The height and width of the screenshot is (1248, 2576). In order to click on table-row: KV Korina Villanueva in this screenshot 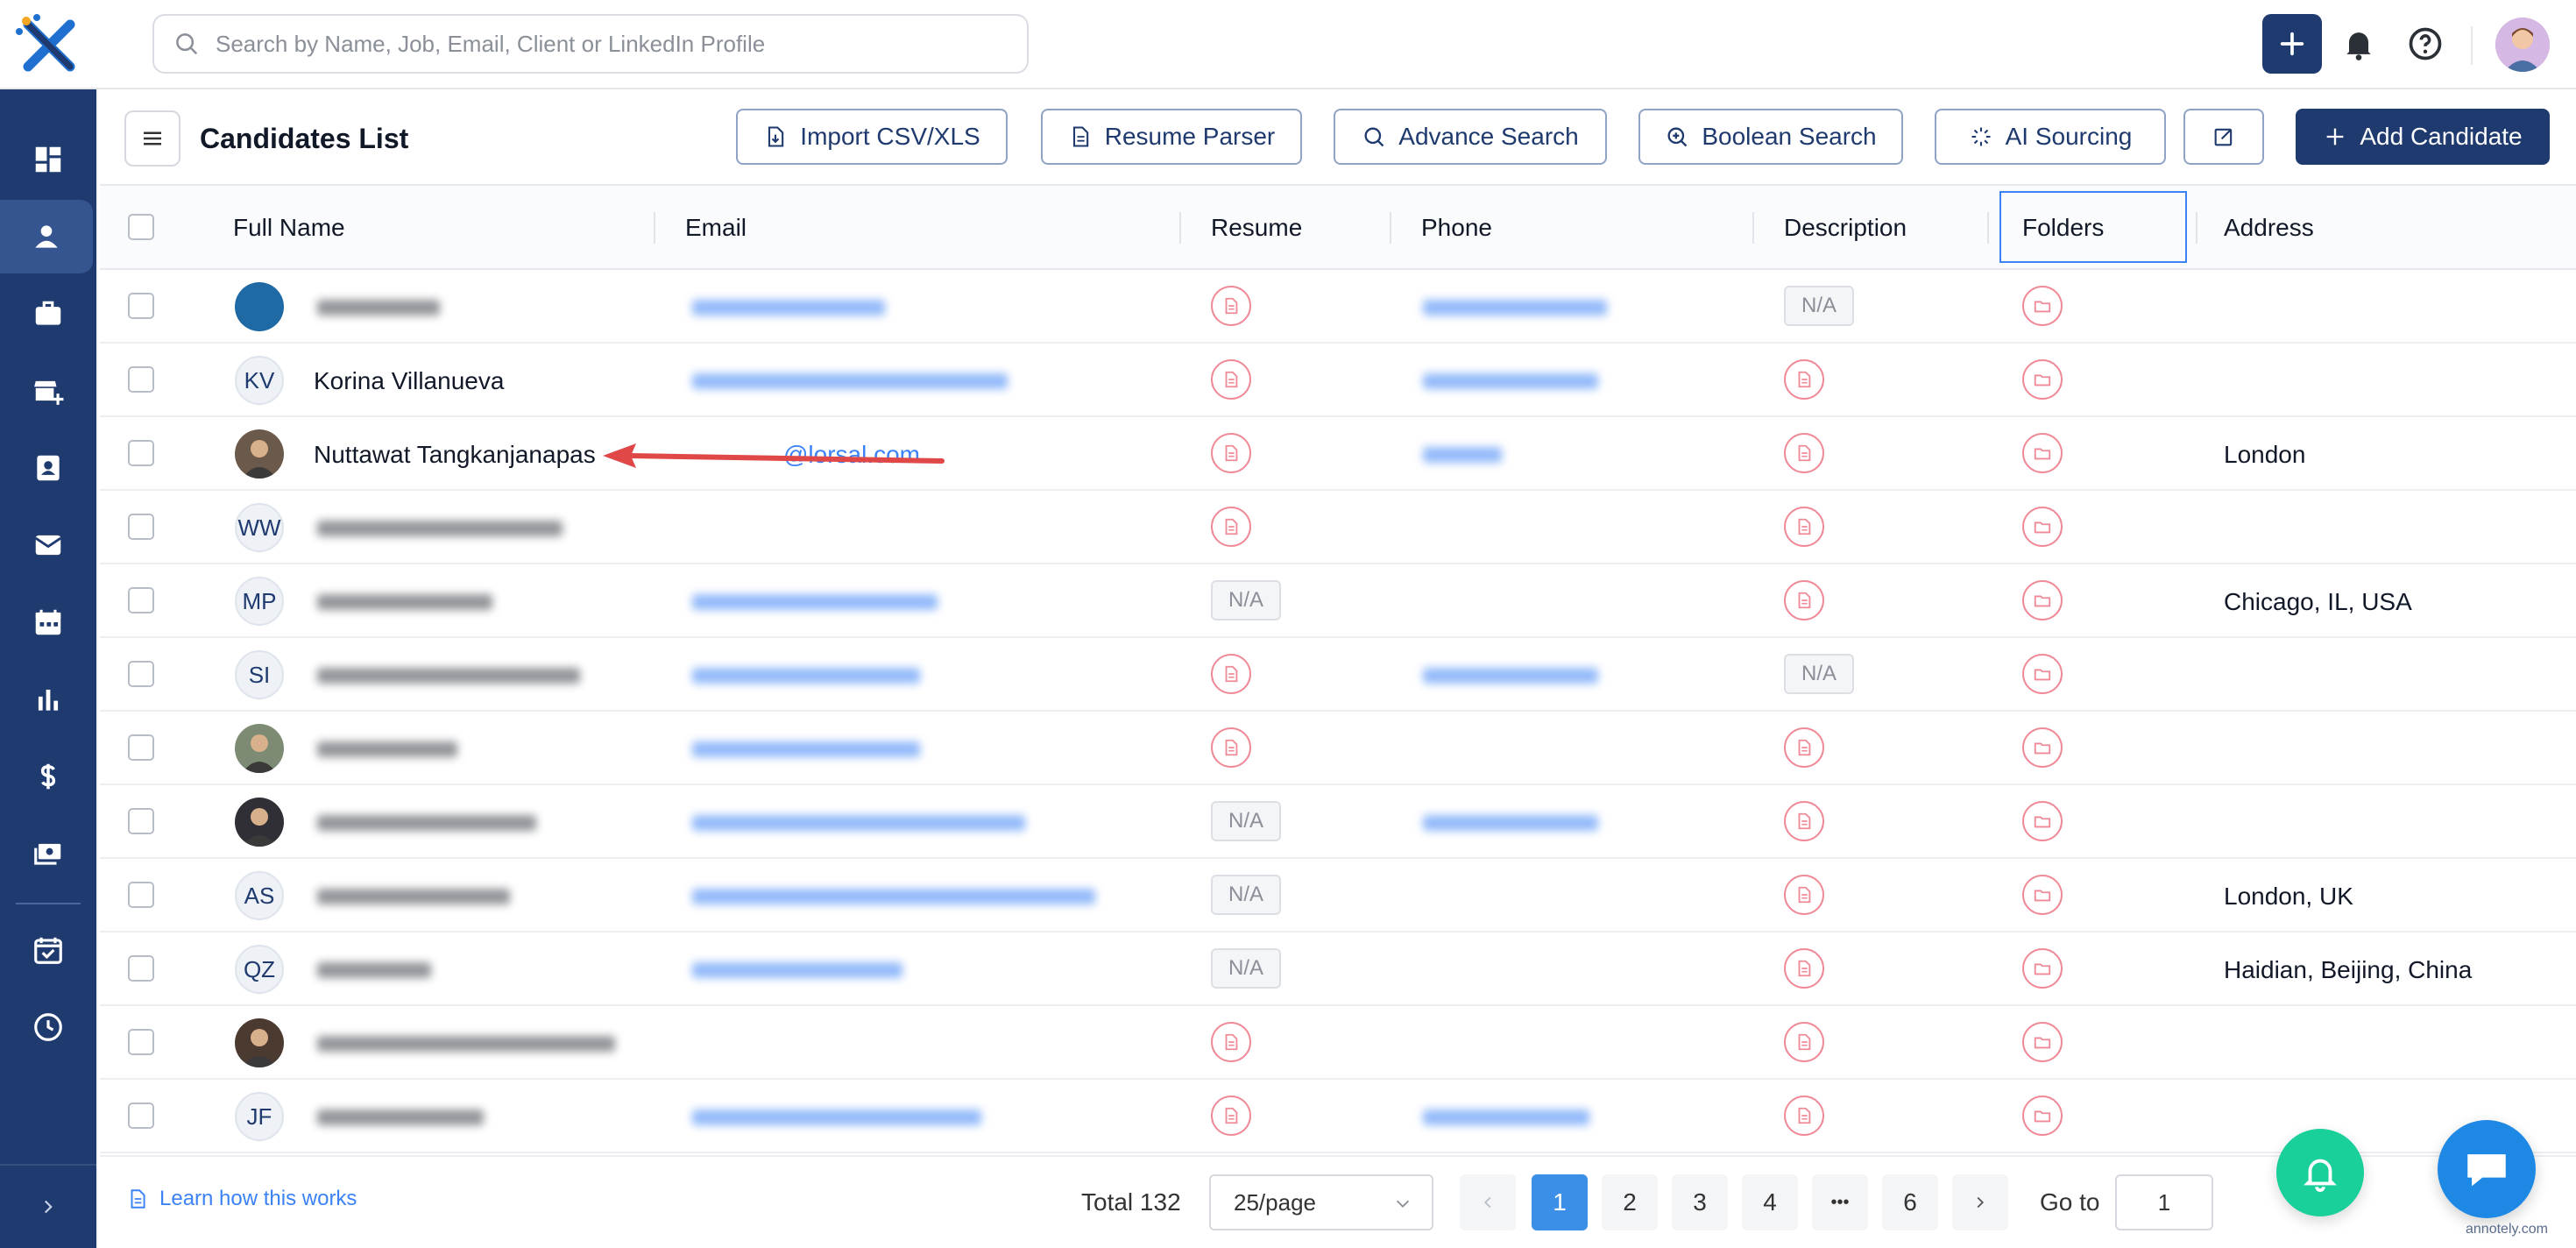, I will do `click(1338, 380)`.